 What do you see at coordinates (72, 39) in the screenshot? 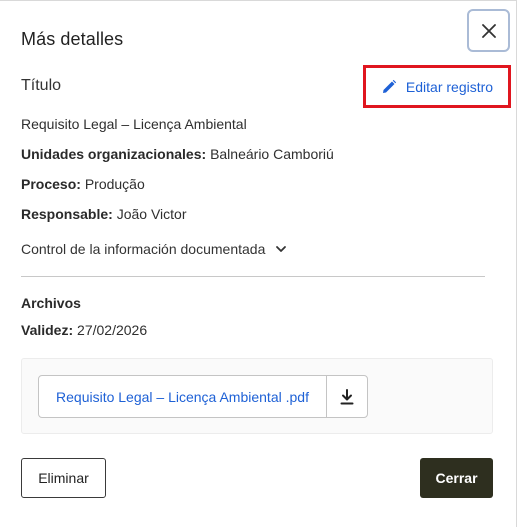
I see `dialog-title: Más detalles` at bounding box center [72, 39].